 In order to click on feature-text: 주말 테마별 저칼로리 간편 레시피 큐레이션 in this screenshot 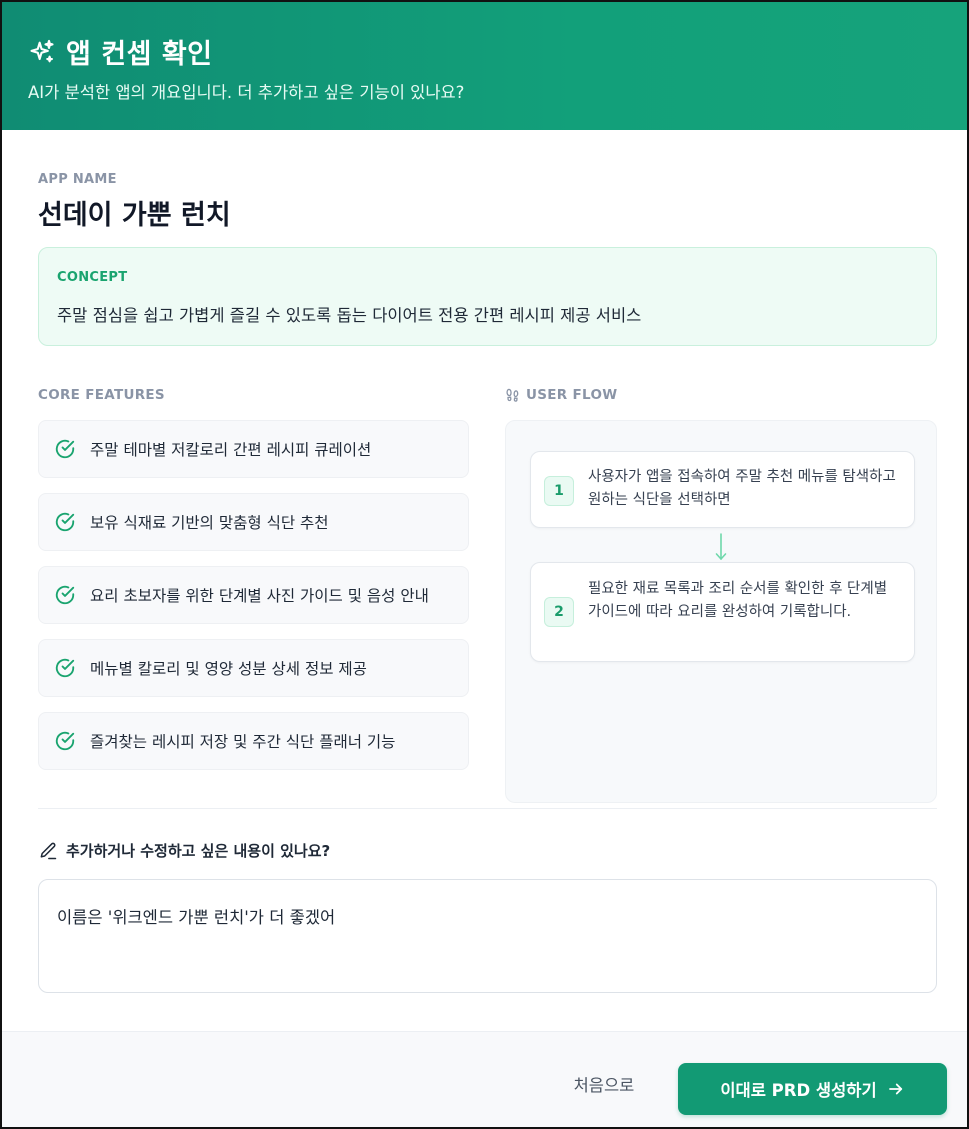, I will do `click(231, 450)`.